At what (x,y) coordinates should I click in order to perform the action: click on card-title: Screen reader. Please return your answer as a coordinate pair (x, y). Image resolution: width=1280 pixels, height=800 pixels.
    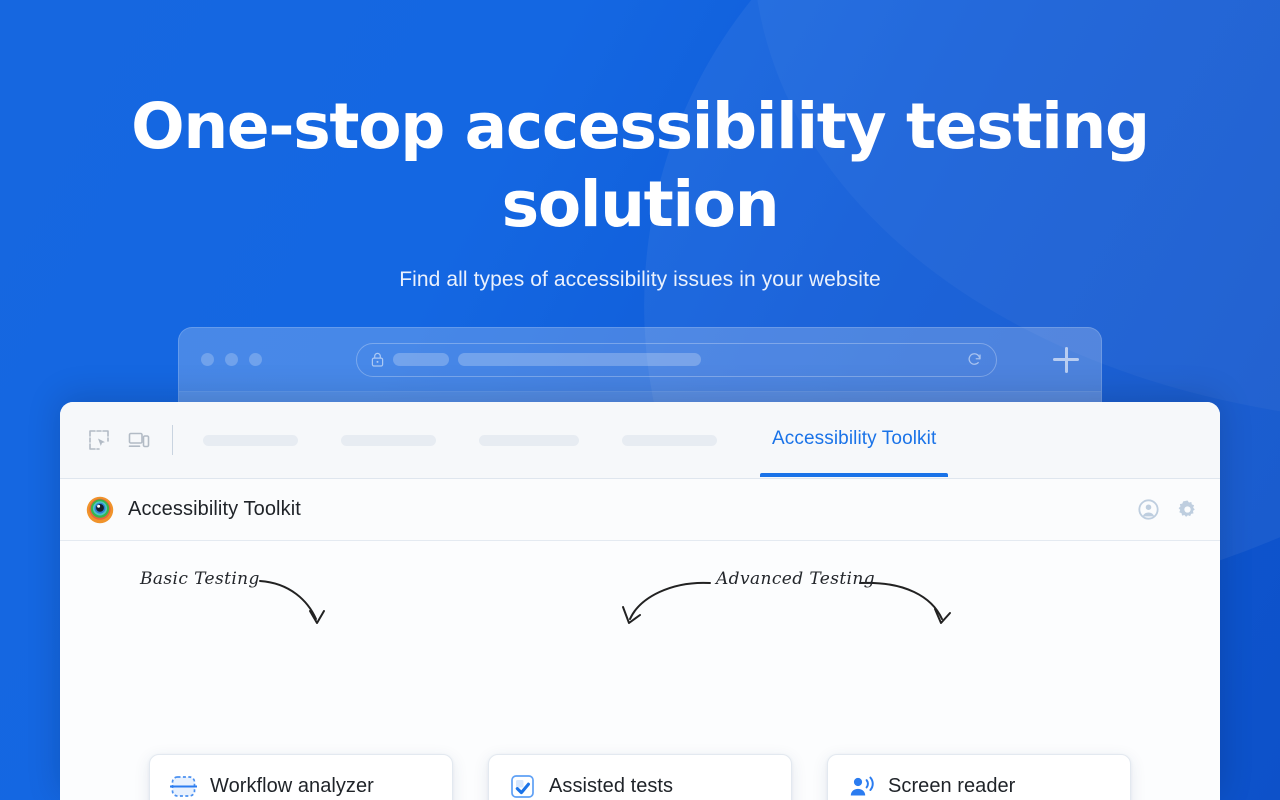
    Looking at the image, I should click on (952, 786).